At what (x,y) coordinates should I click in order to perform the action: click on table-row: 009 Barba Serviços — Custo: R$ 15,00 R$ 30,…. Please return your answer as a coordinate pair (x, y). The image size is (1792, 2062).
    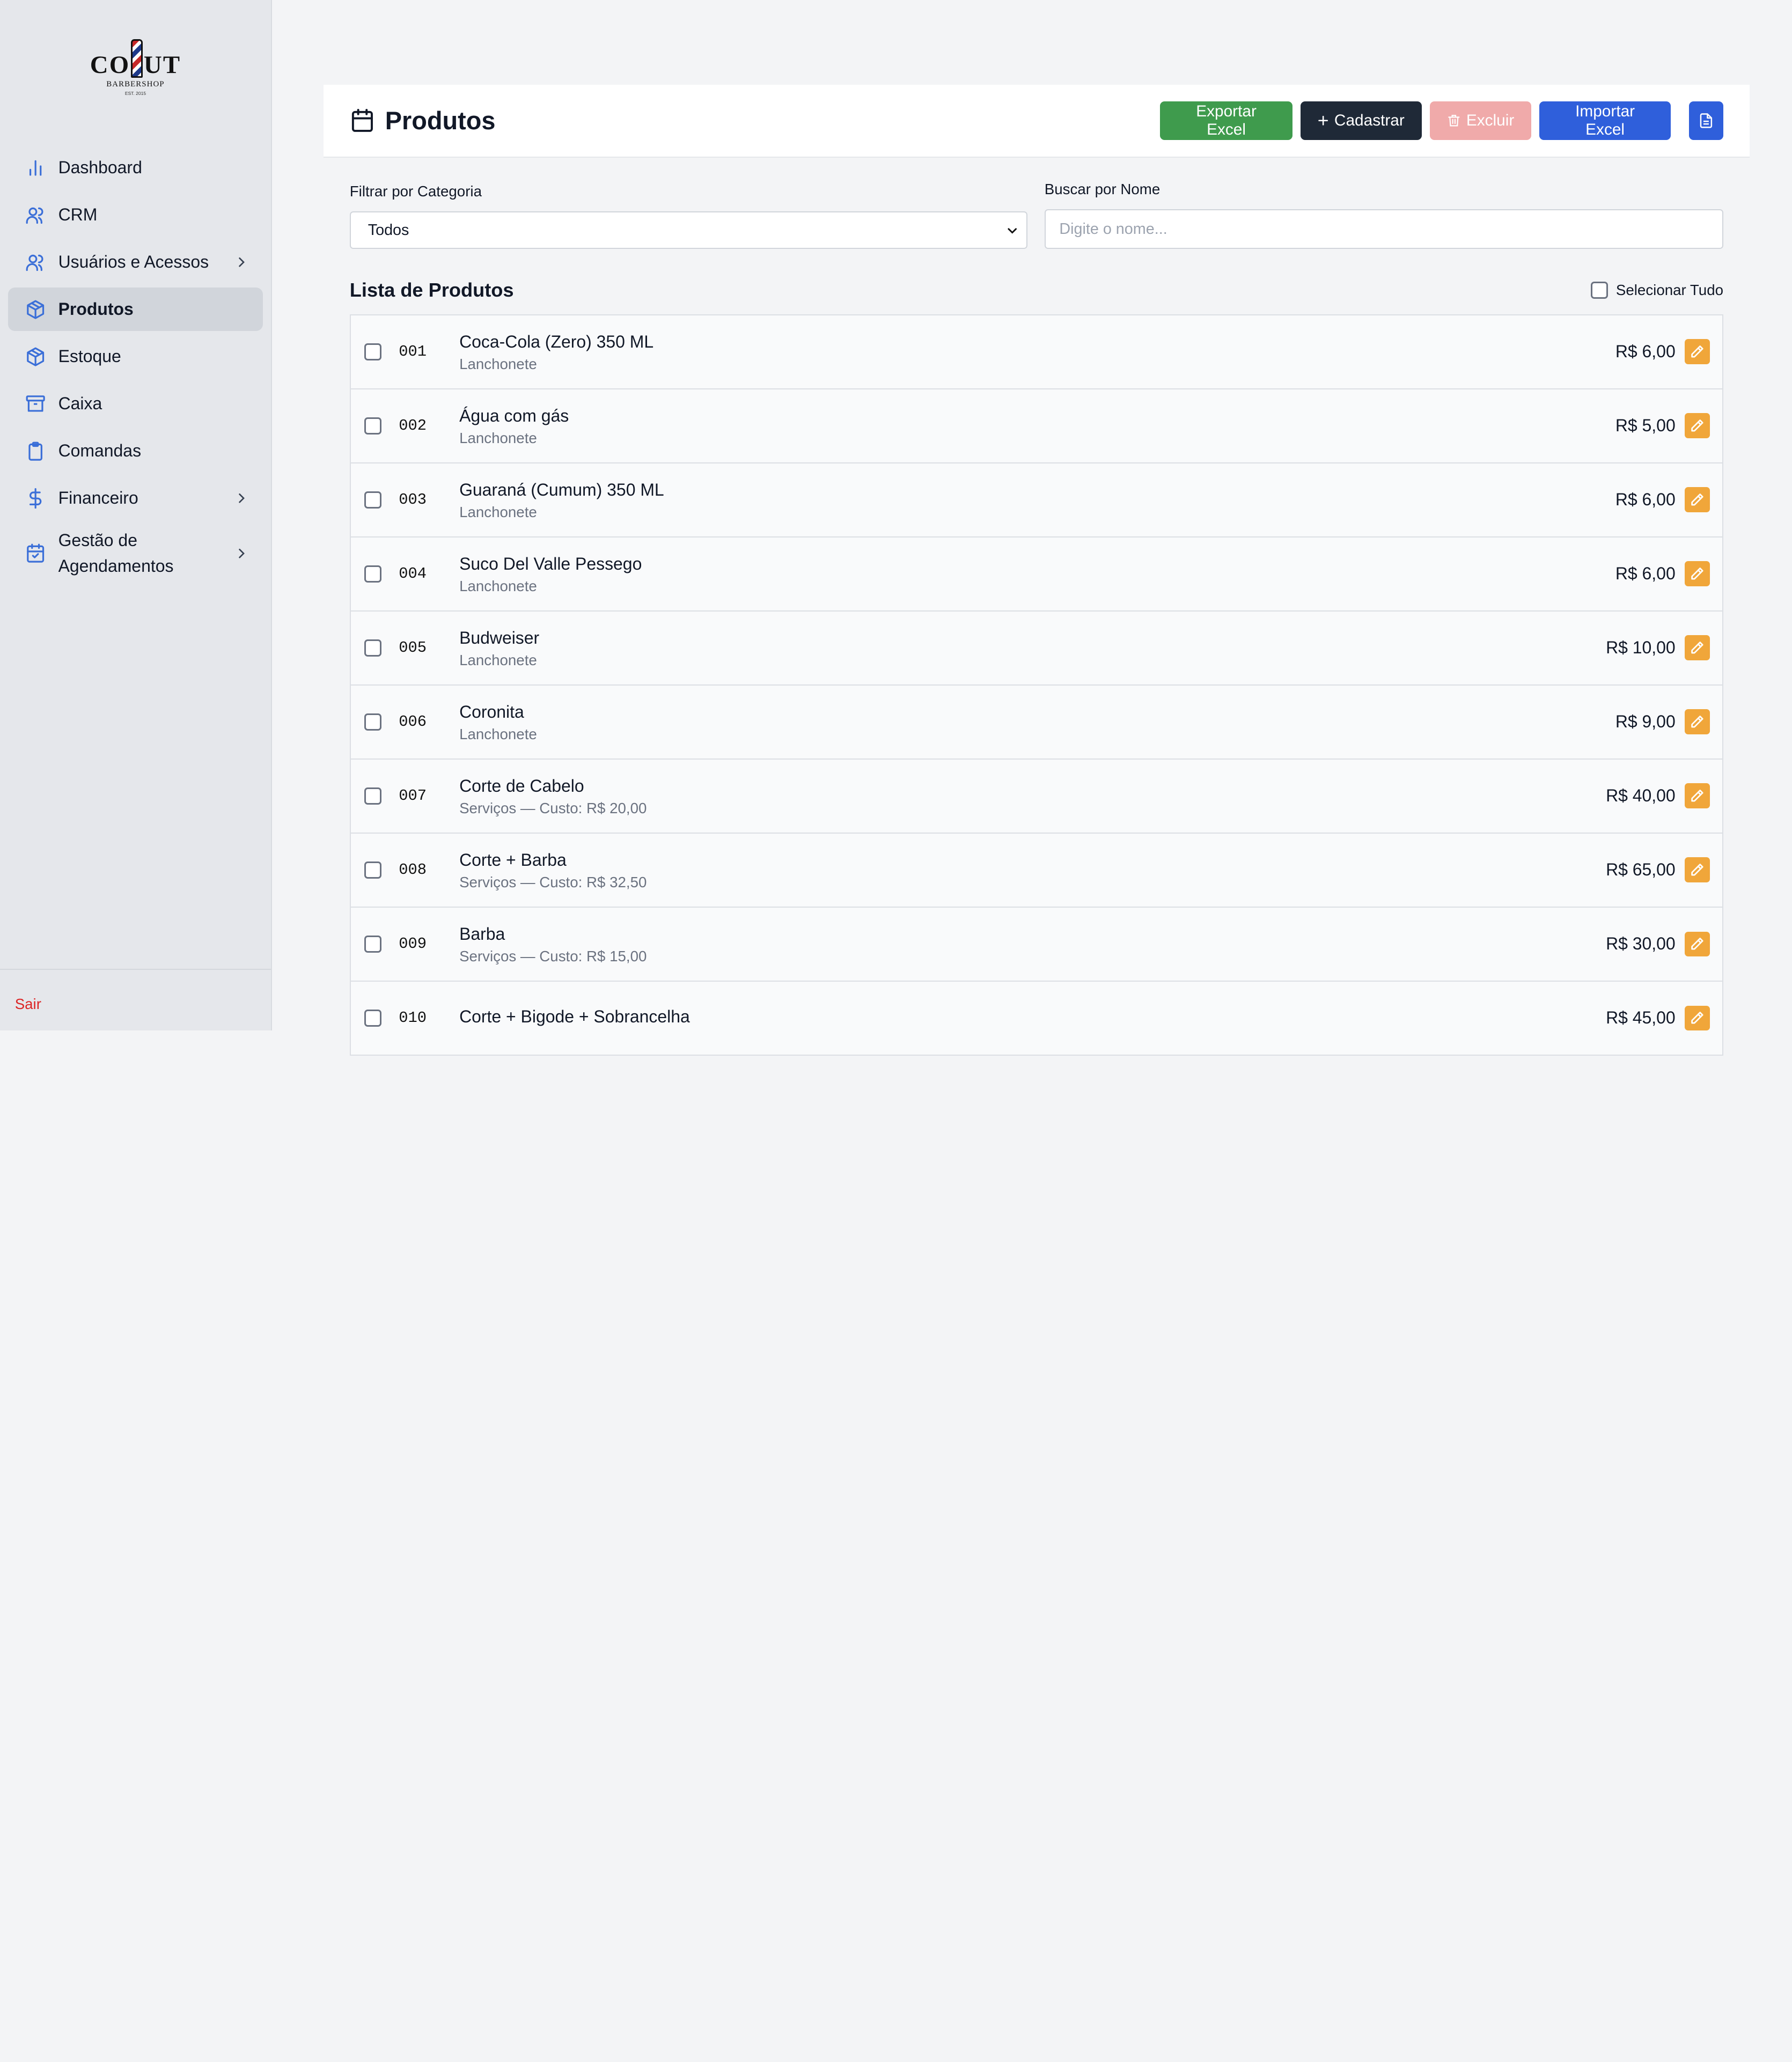
    Looking at the image, I should click on (1036, 945).